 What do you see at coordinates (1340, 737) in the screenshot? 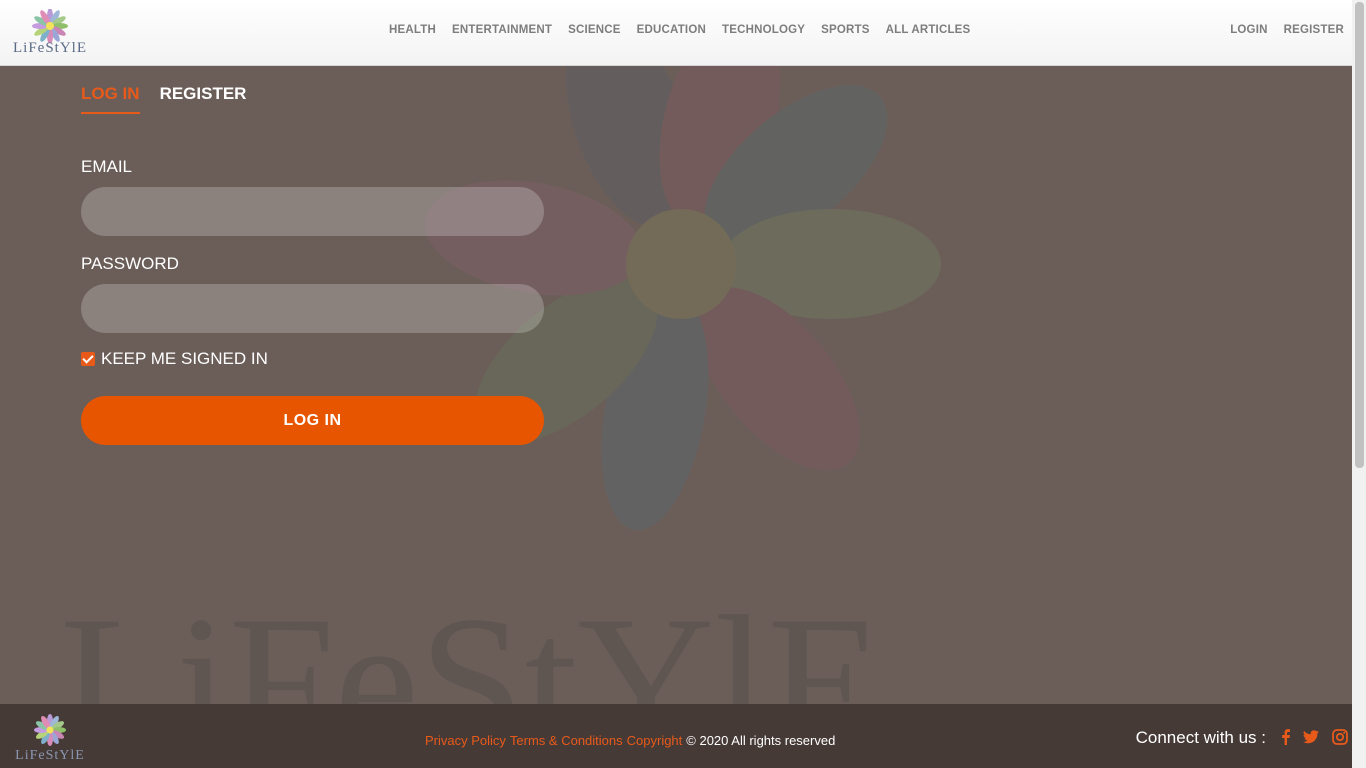
I see `instagram-icon` at bounding box center [1340, 737].